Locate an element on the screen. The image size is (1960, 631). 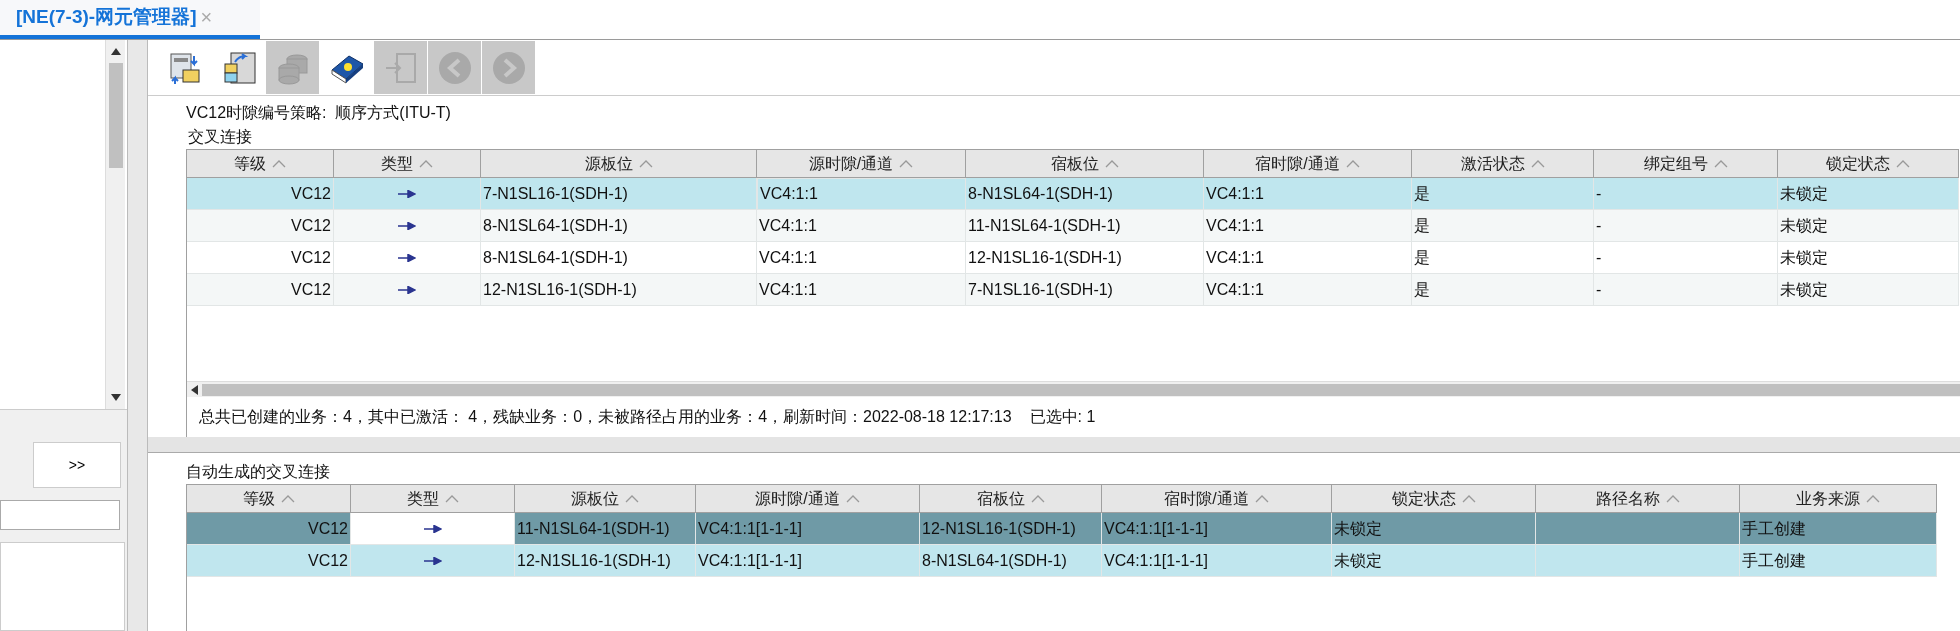
document-tab: [NE(7-3)-网元管理器] × is located at coordinates (130, 19).